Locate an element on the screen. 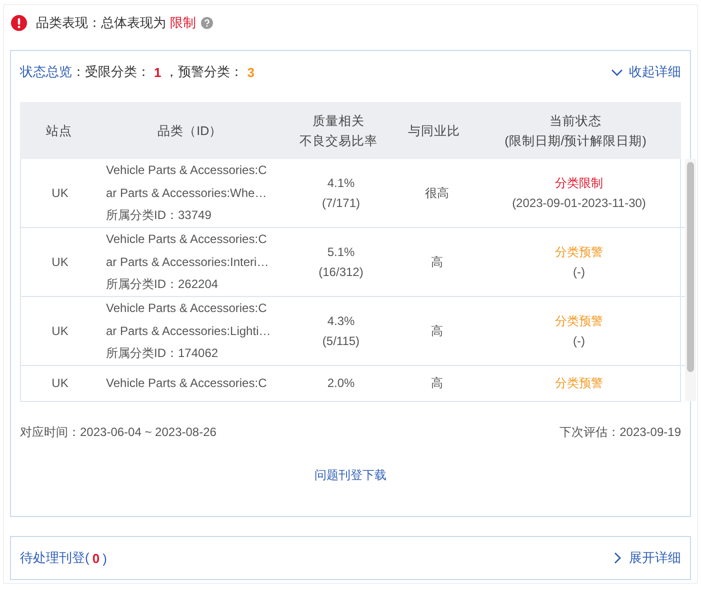  defect-rate: 4.1% is located at coordinates (341, 183).